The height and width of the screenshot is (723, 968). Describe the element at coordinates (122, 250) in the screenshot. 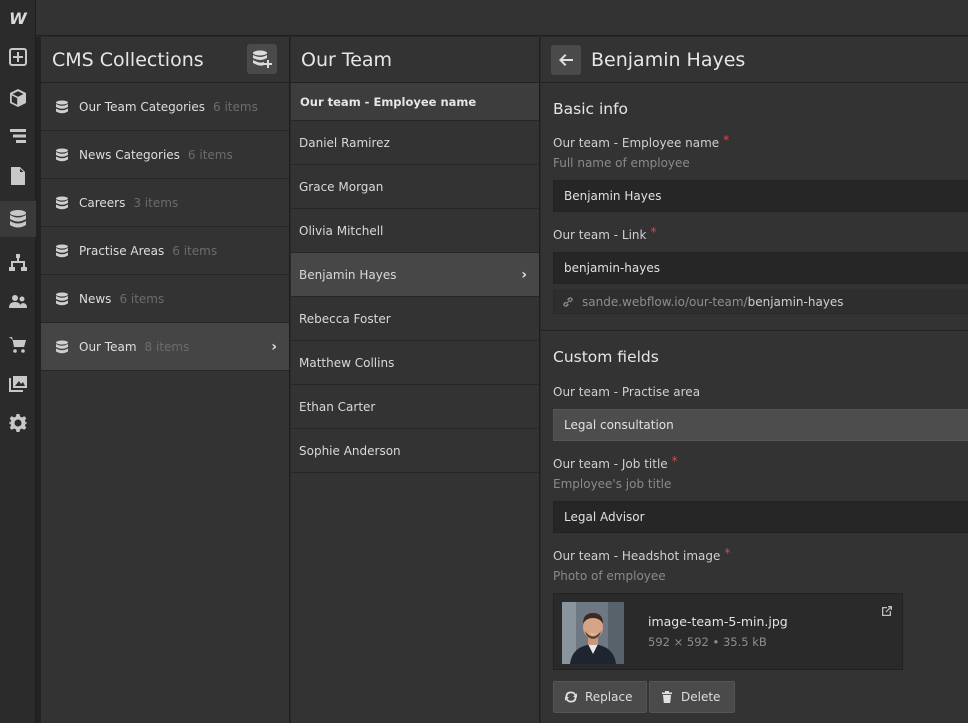

I see `collection-name: Practise Areas` at that location.